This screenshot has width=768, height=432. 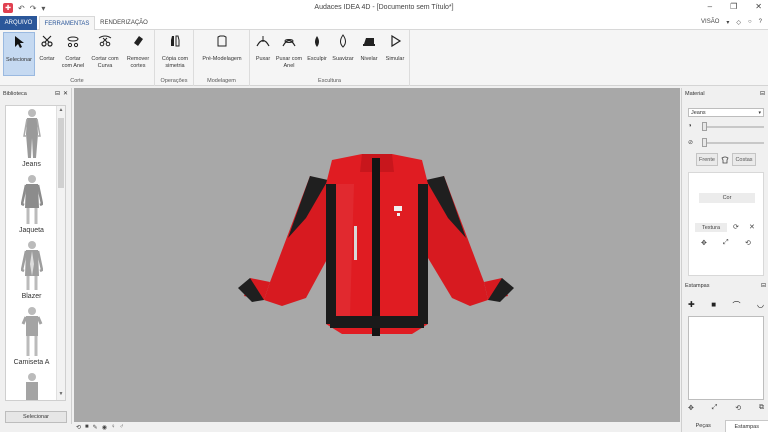 I want to click on jacket-pocket-zip, so click(x=355, y=243).